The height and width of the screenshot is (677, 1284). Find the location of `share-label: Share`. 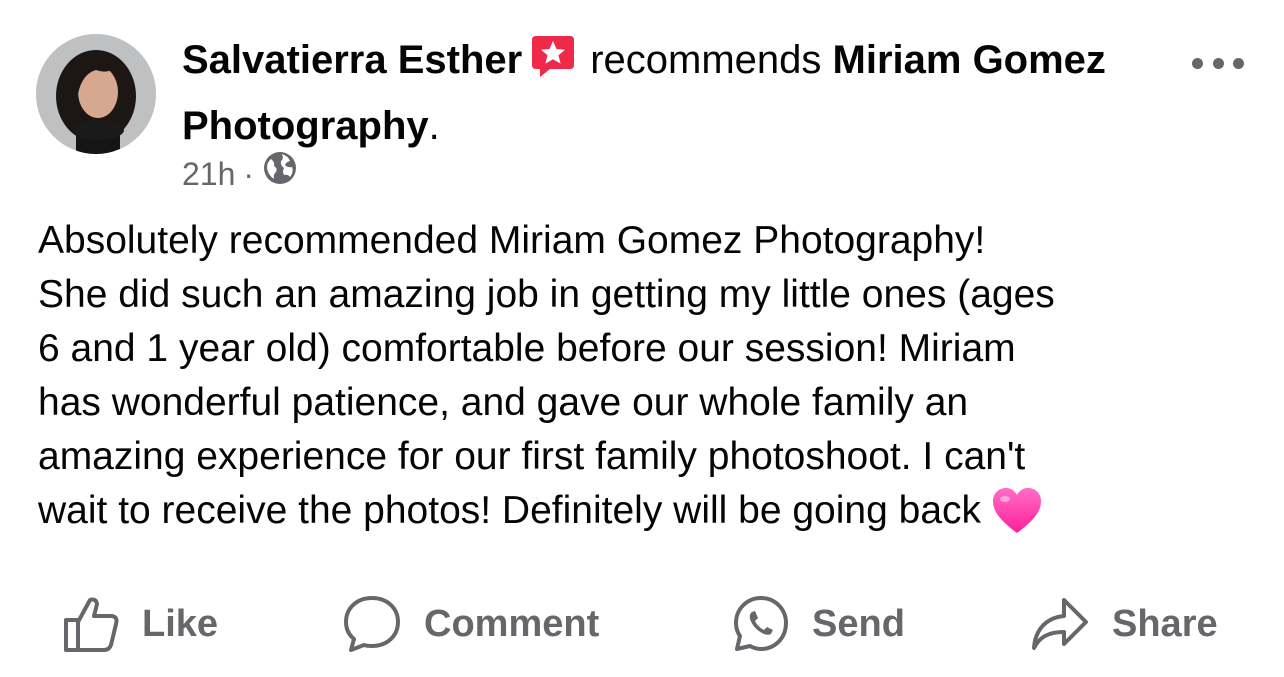

share-label: Share is located at coordinates (1165, 623).